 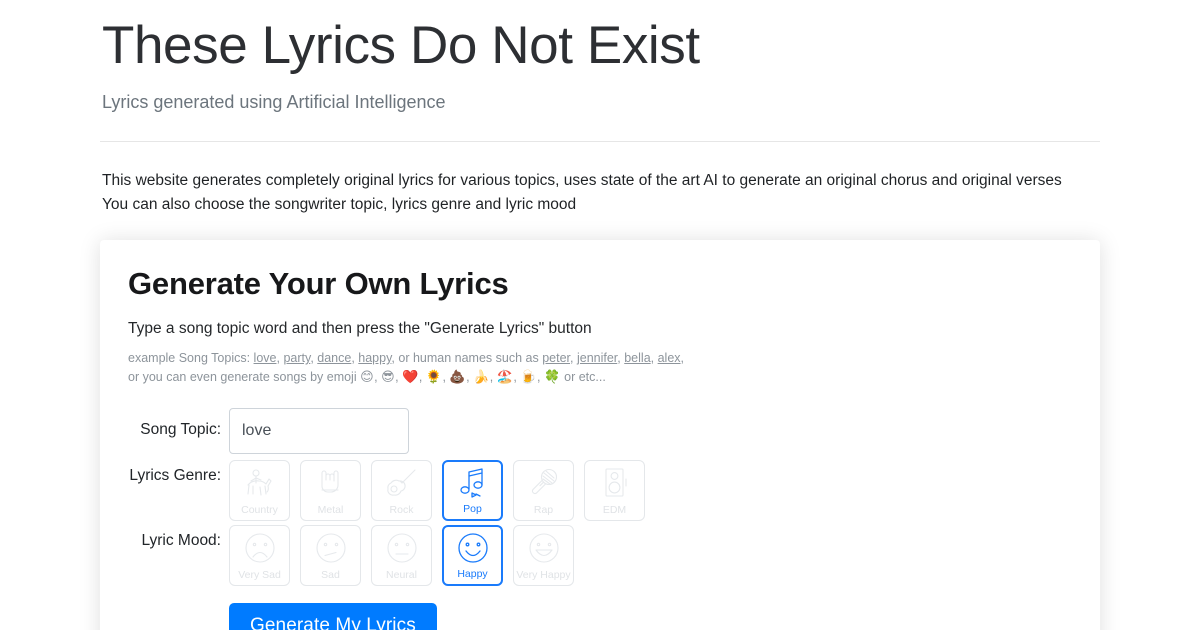 What do you see at coordinates (244, 376) in the screenshot?
I see `hint-emoji-prefix: or you can even generate songs by emoji` at bounding box center [244, 376].